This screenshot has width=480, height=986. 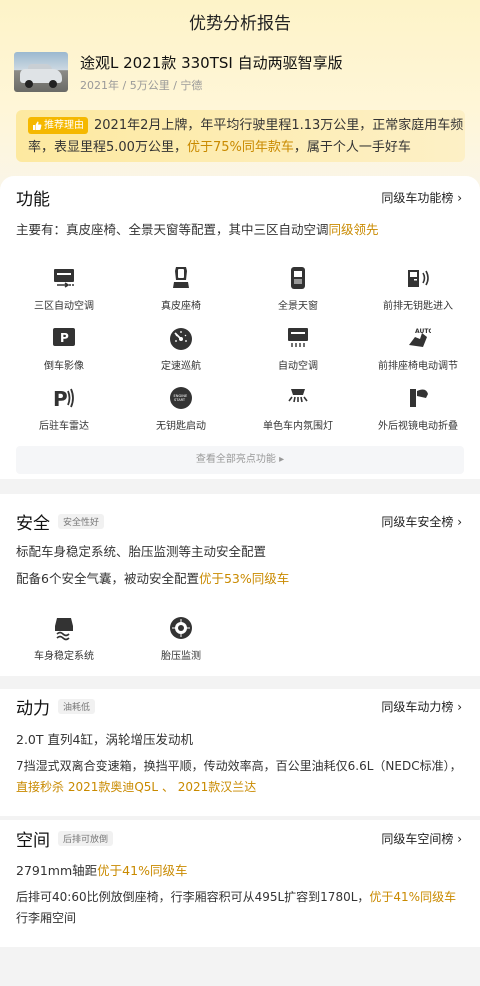 I want to click on feature-item: 全景天窗, so click(x=298, y=288).